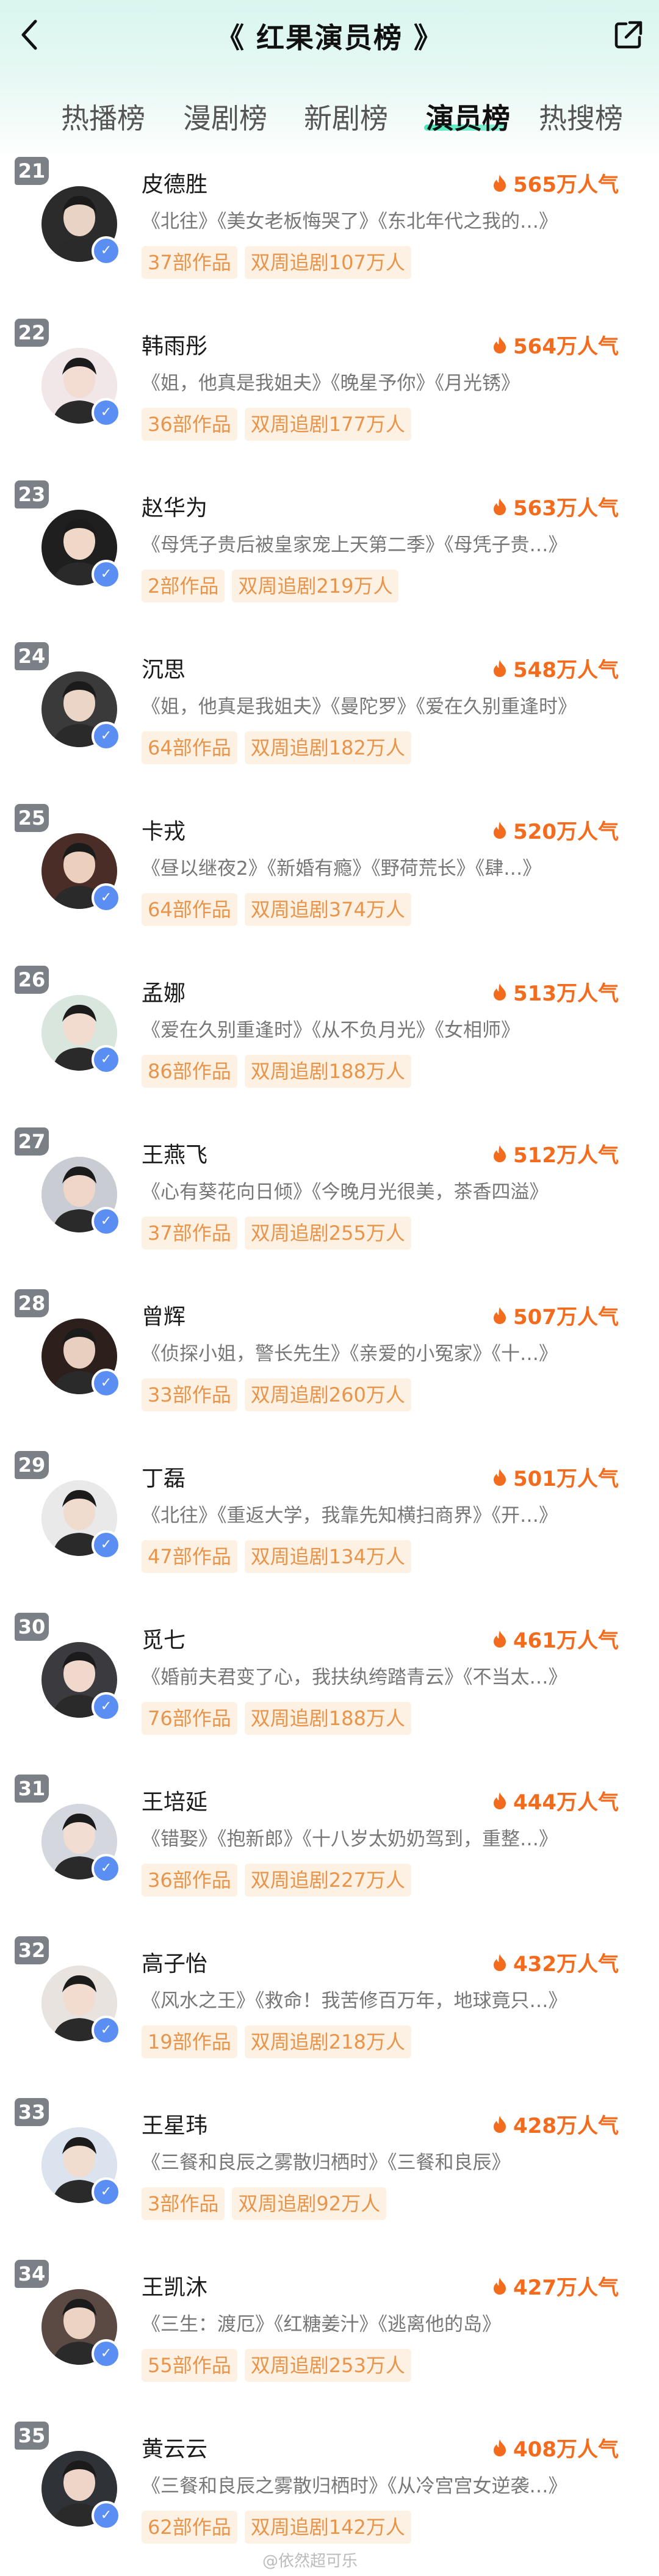 This screenshot has width=659, height=2576. Describe the element at coordinates (566, 670) in the screenshot. I see `popularity-value: 548万人气` at that location.